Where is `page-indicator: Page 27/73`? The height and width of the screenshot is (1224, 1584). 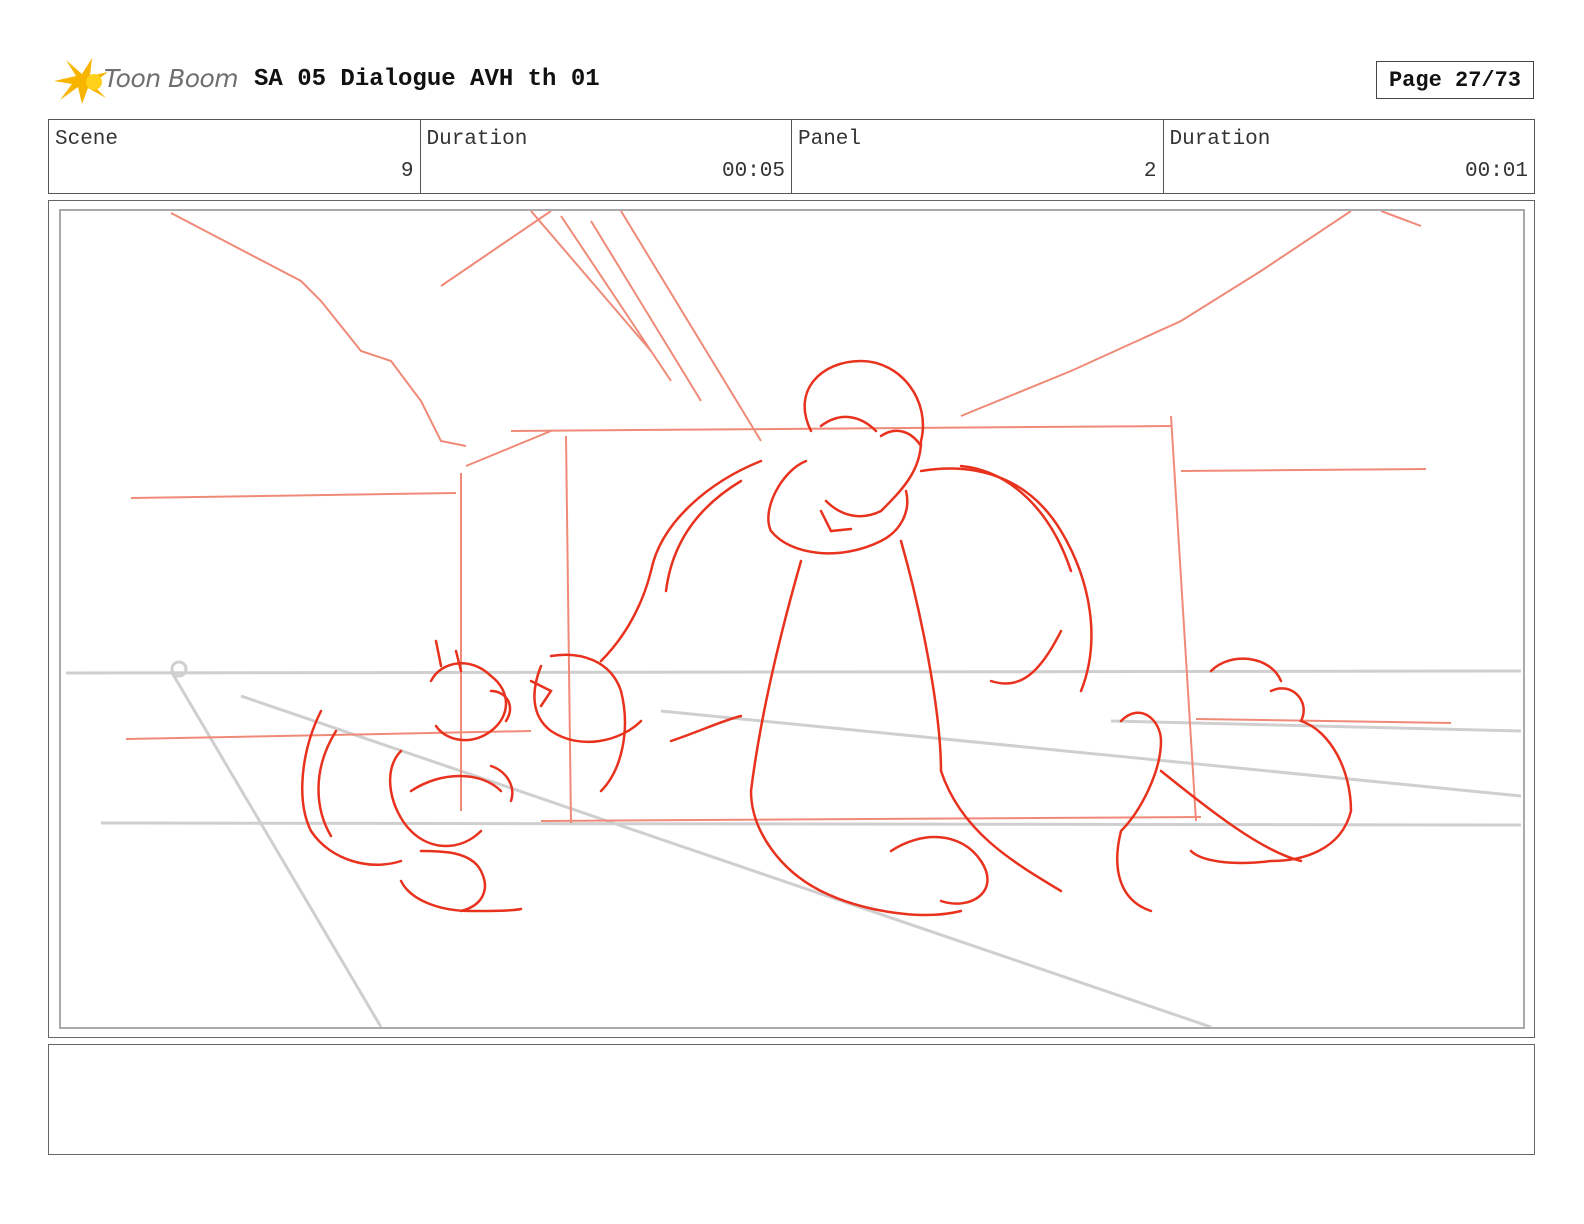 page-indicator: Page 27/73 is located at coordinates (1455, 80).